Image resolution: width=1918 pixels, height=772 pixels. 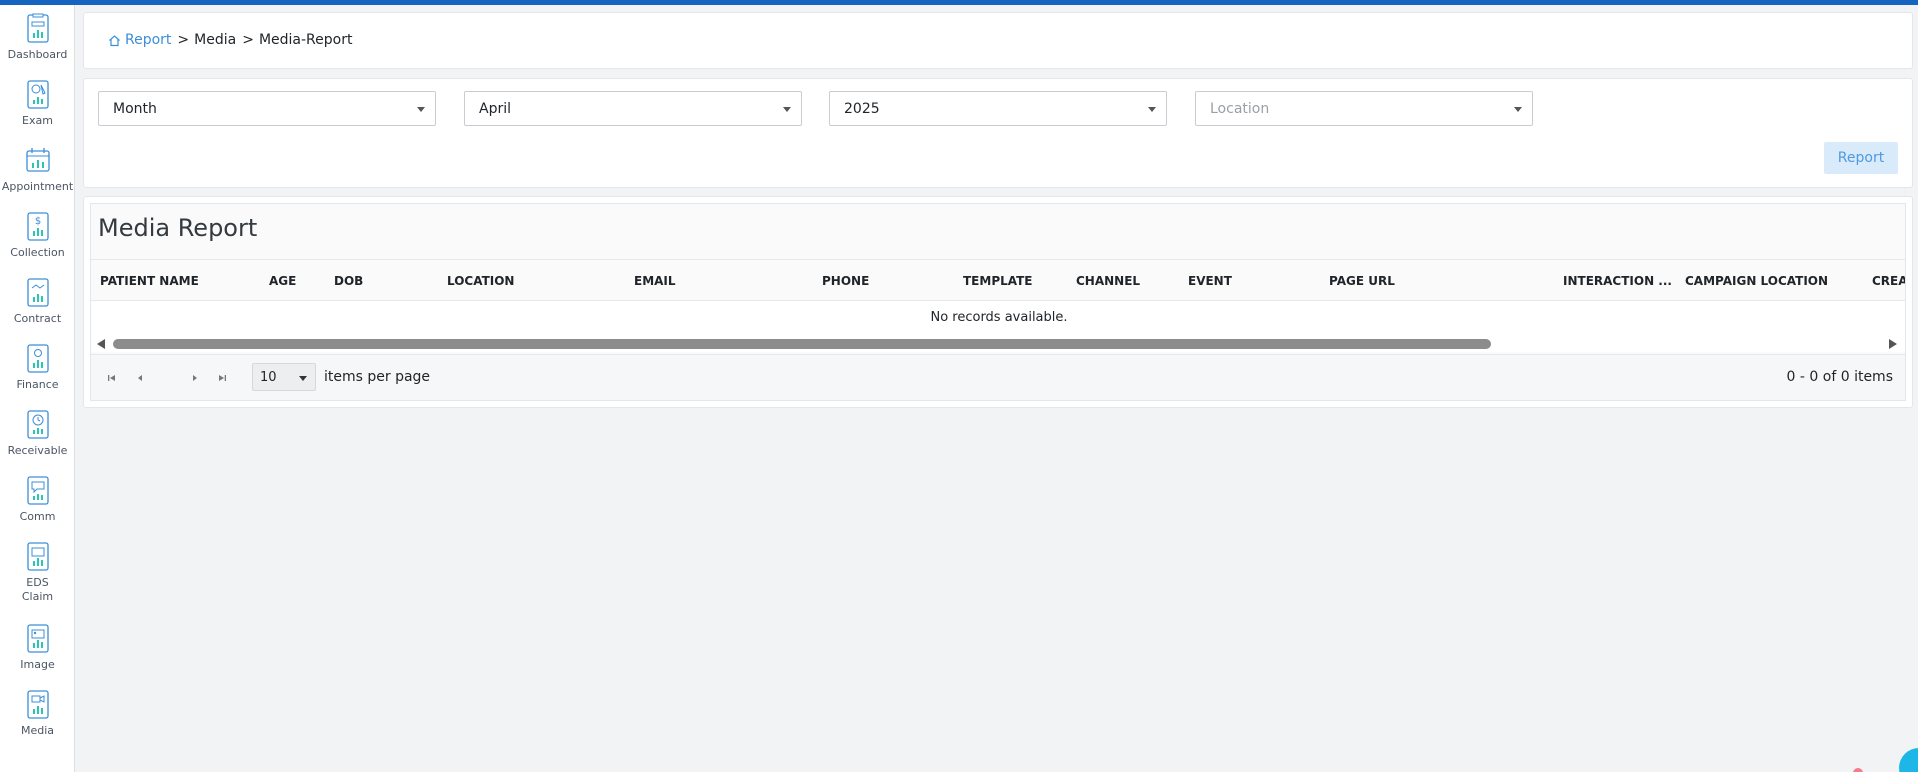 What do you see at coordinates (37, 94) in the screenshot?
I see `exam-report-icon` at bounding box center [37, 94].